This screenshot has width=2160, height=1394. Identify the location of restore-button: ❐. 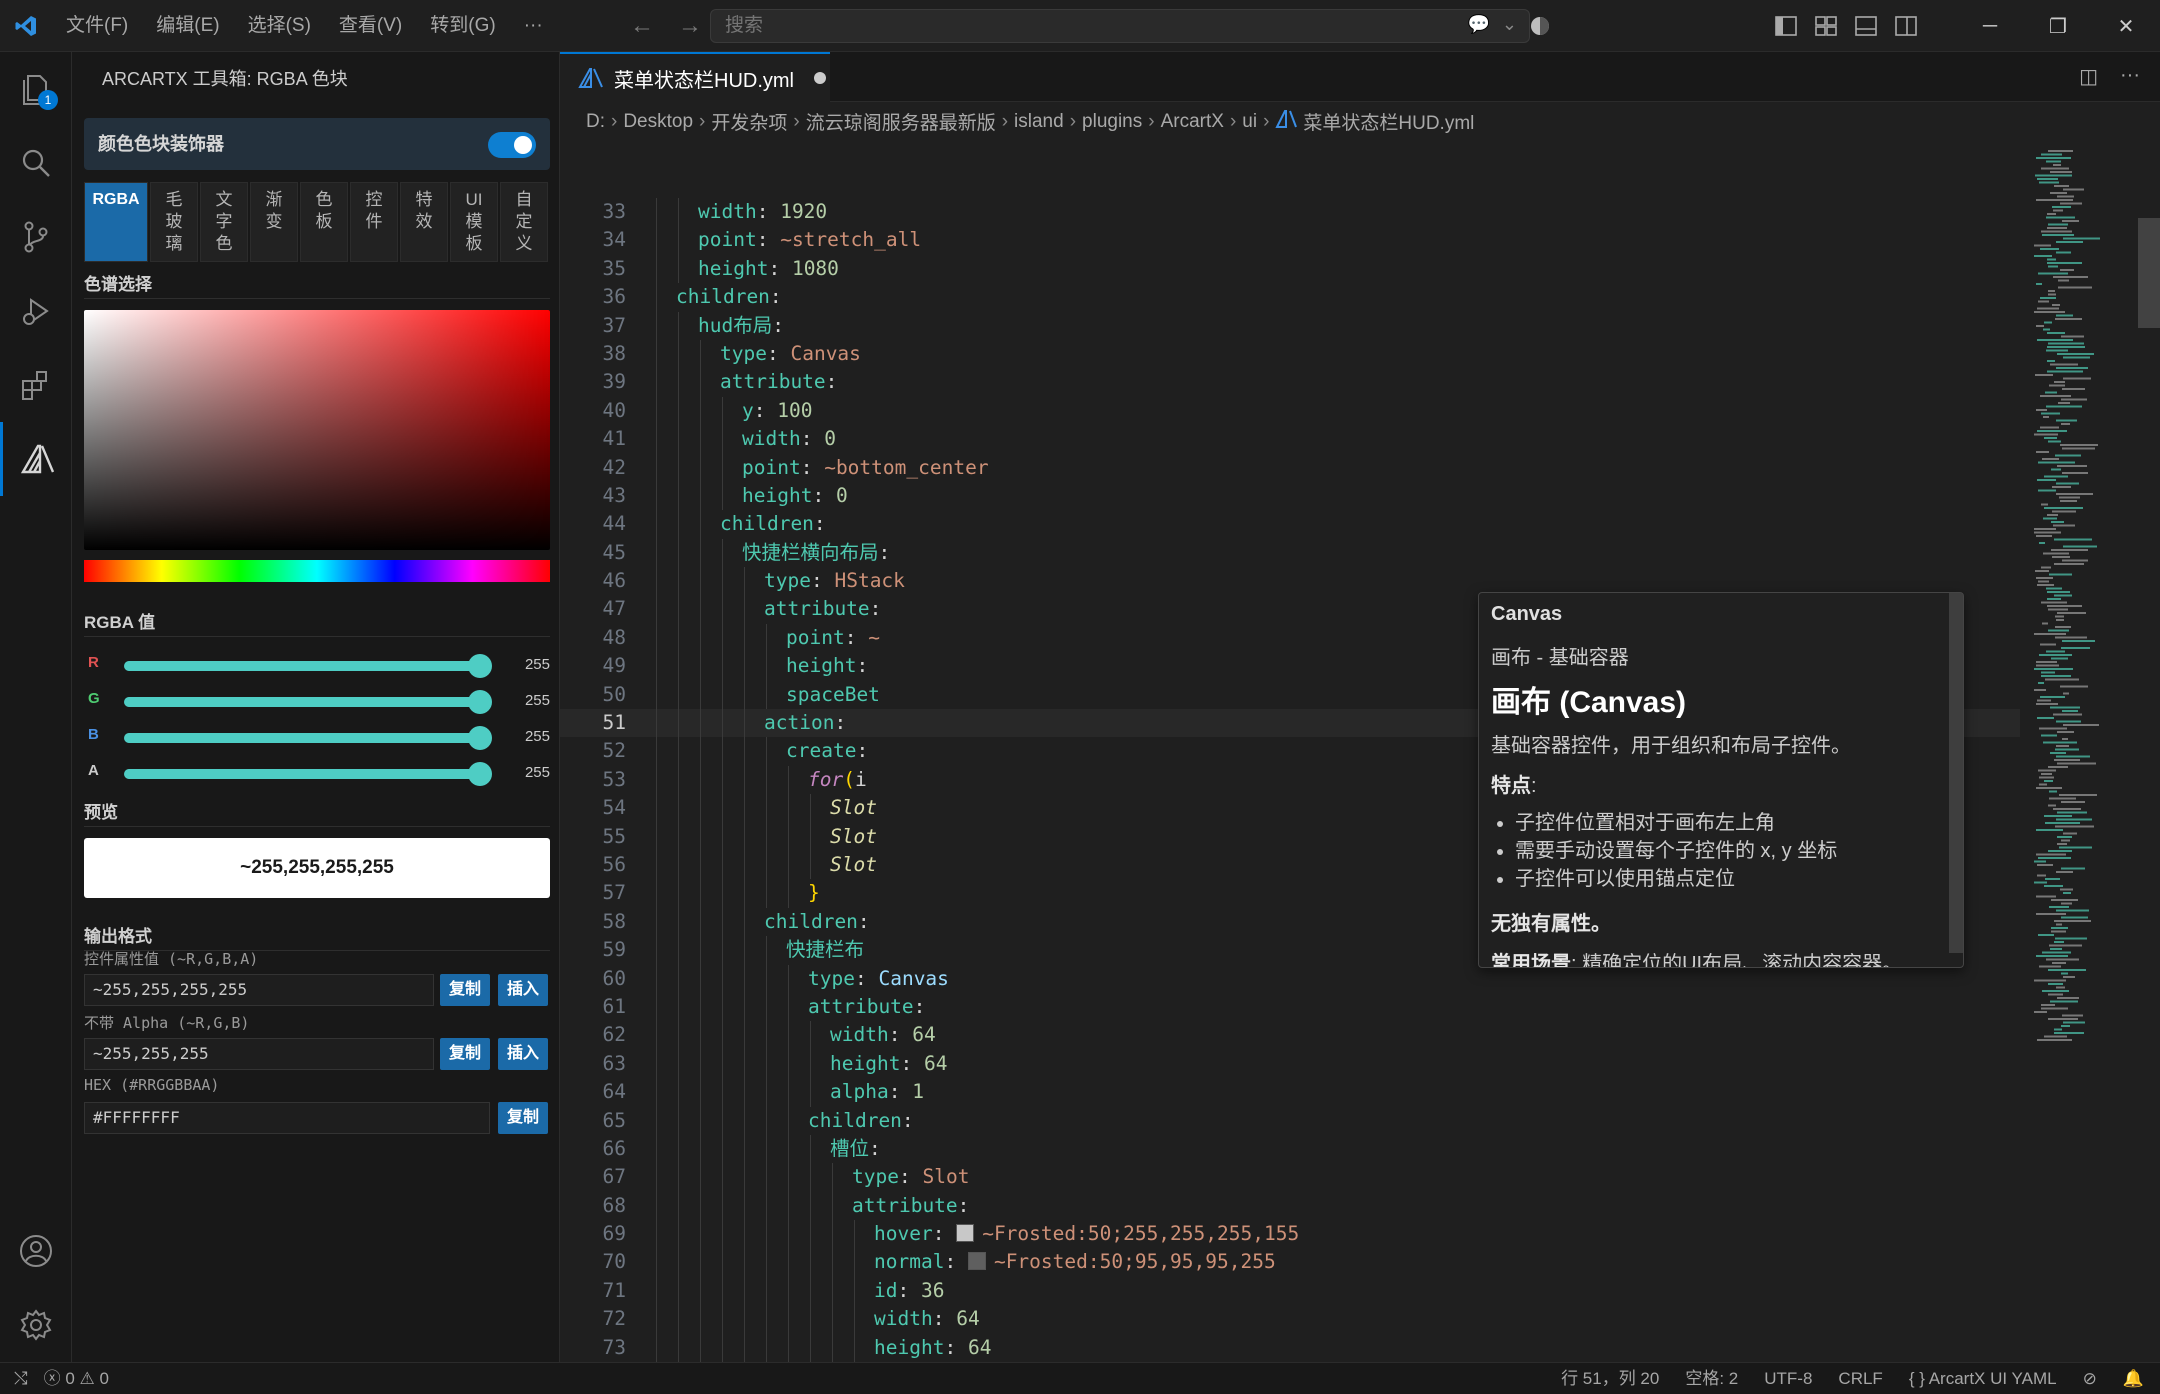
(2058, 26).